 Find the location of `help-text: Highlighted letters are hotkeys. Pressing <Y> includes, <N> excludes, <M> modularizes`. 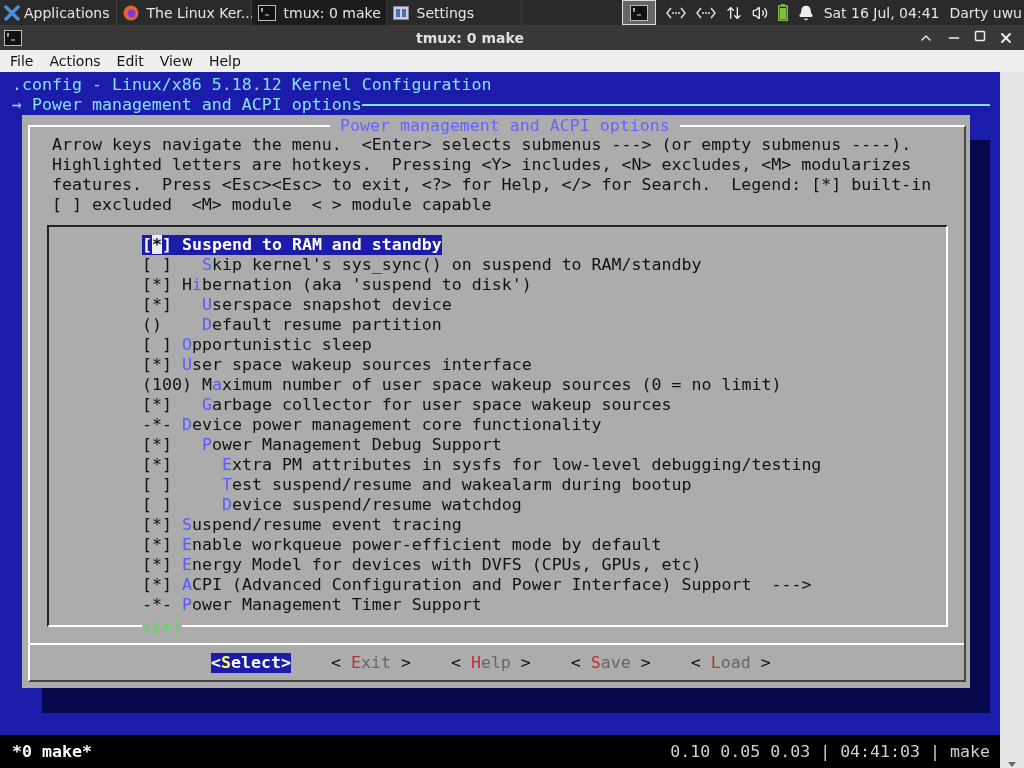

help-text: Highlighted letters are hotkeys. Pressing <Y> includes, <N> excludes, <M> modularizes is located at coordinates (482, 165).